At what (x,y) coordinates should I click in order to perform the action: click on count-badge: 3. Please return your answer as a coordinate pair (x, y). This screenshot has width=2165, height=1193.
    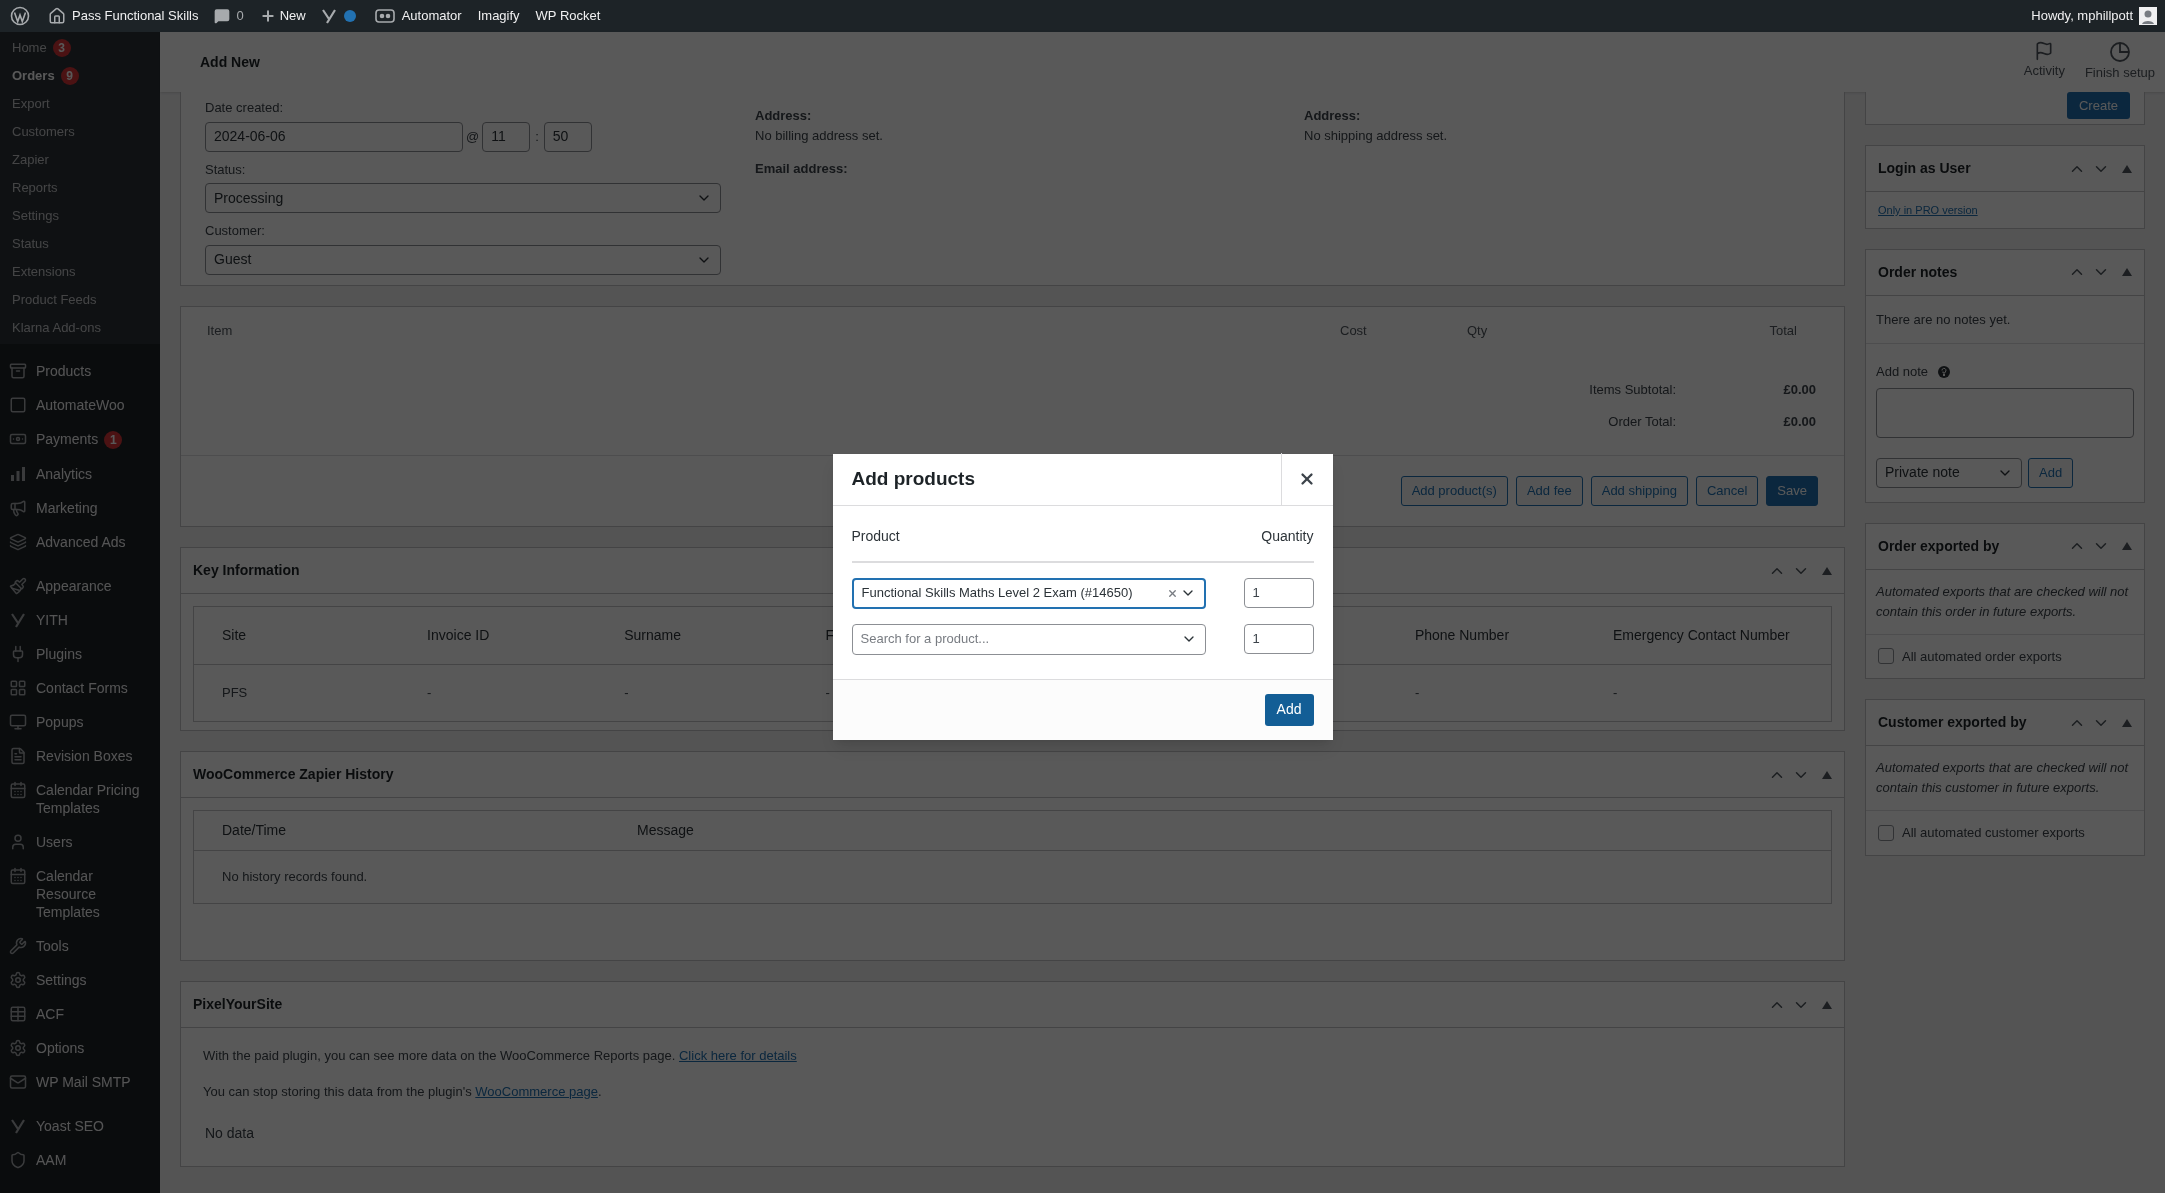
    Looking at the image, I should click on (61, 48).